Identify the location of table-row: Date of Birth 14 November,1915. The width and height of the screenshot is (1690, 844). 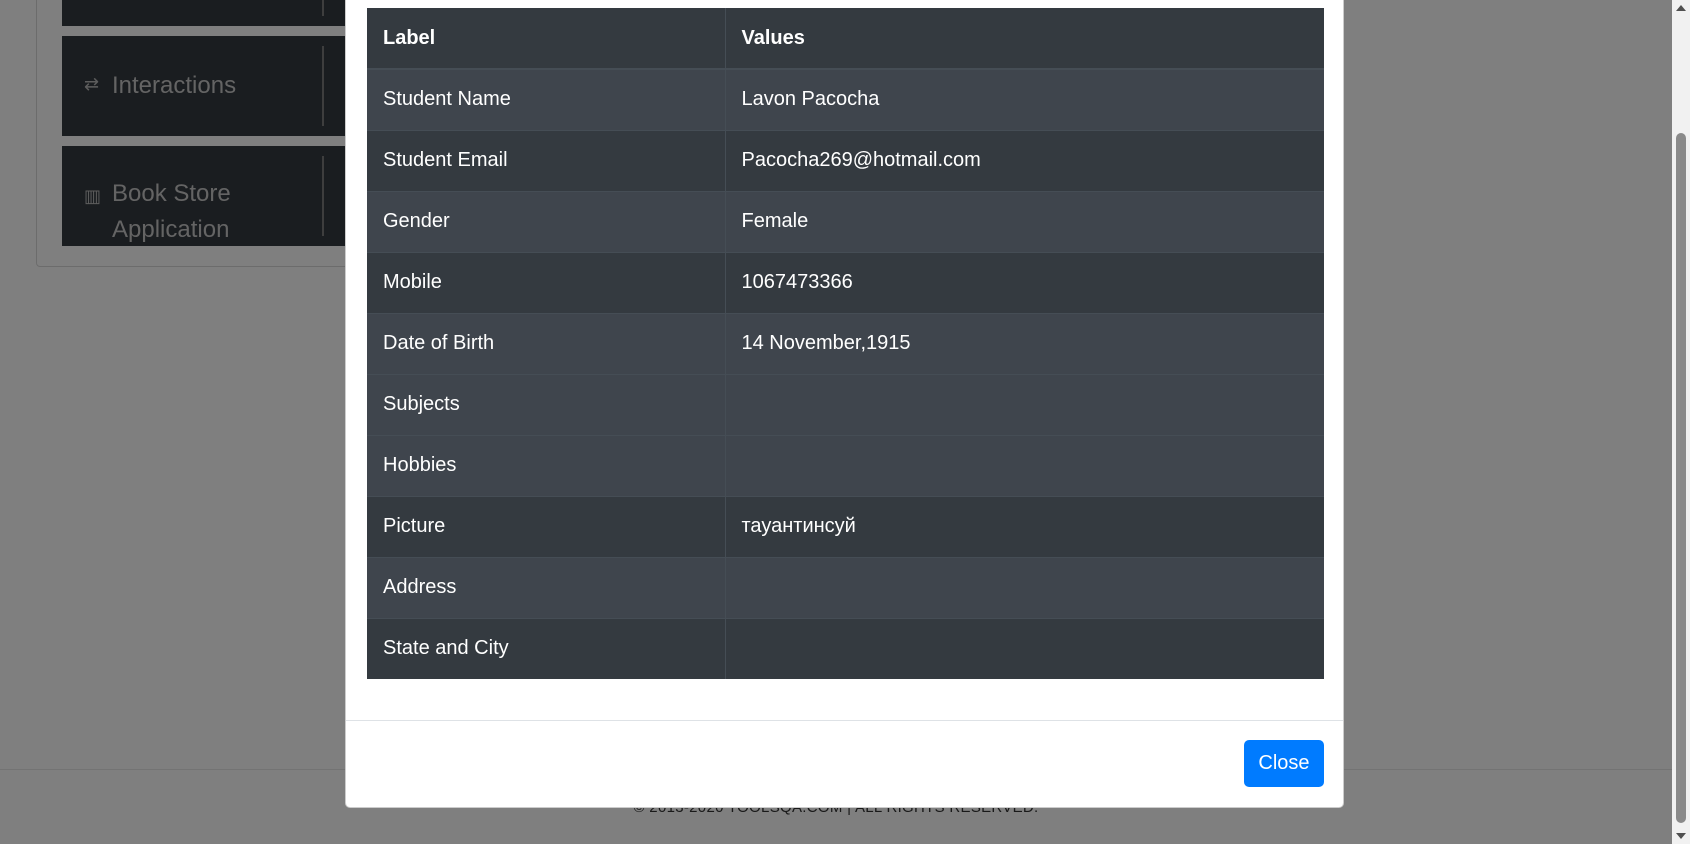
(845, 343).